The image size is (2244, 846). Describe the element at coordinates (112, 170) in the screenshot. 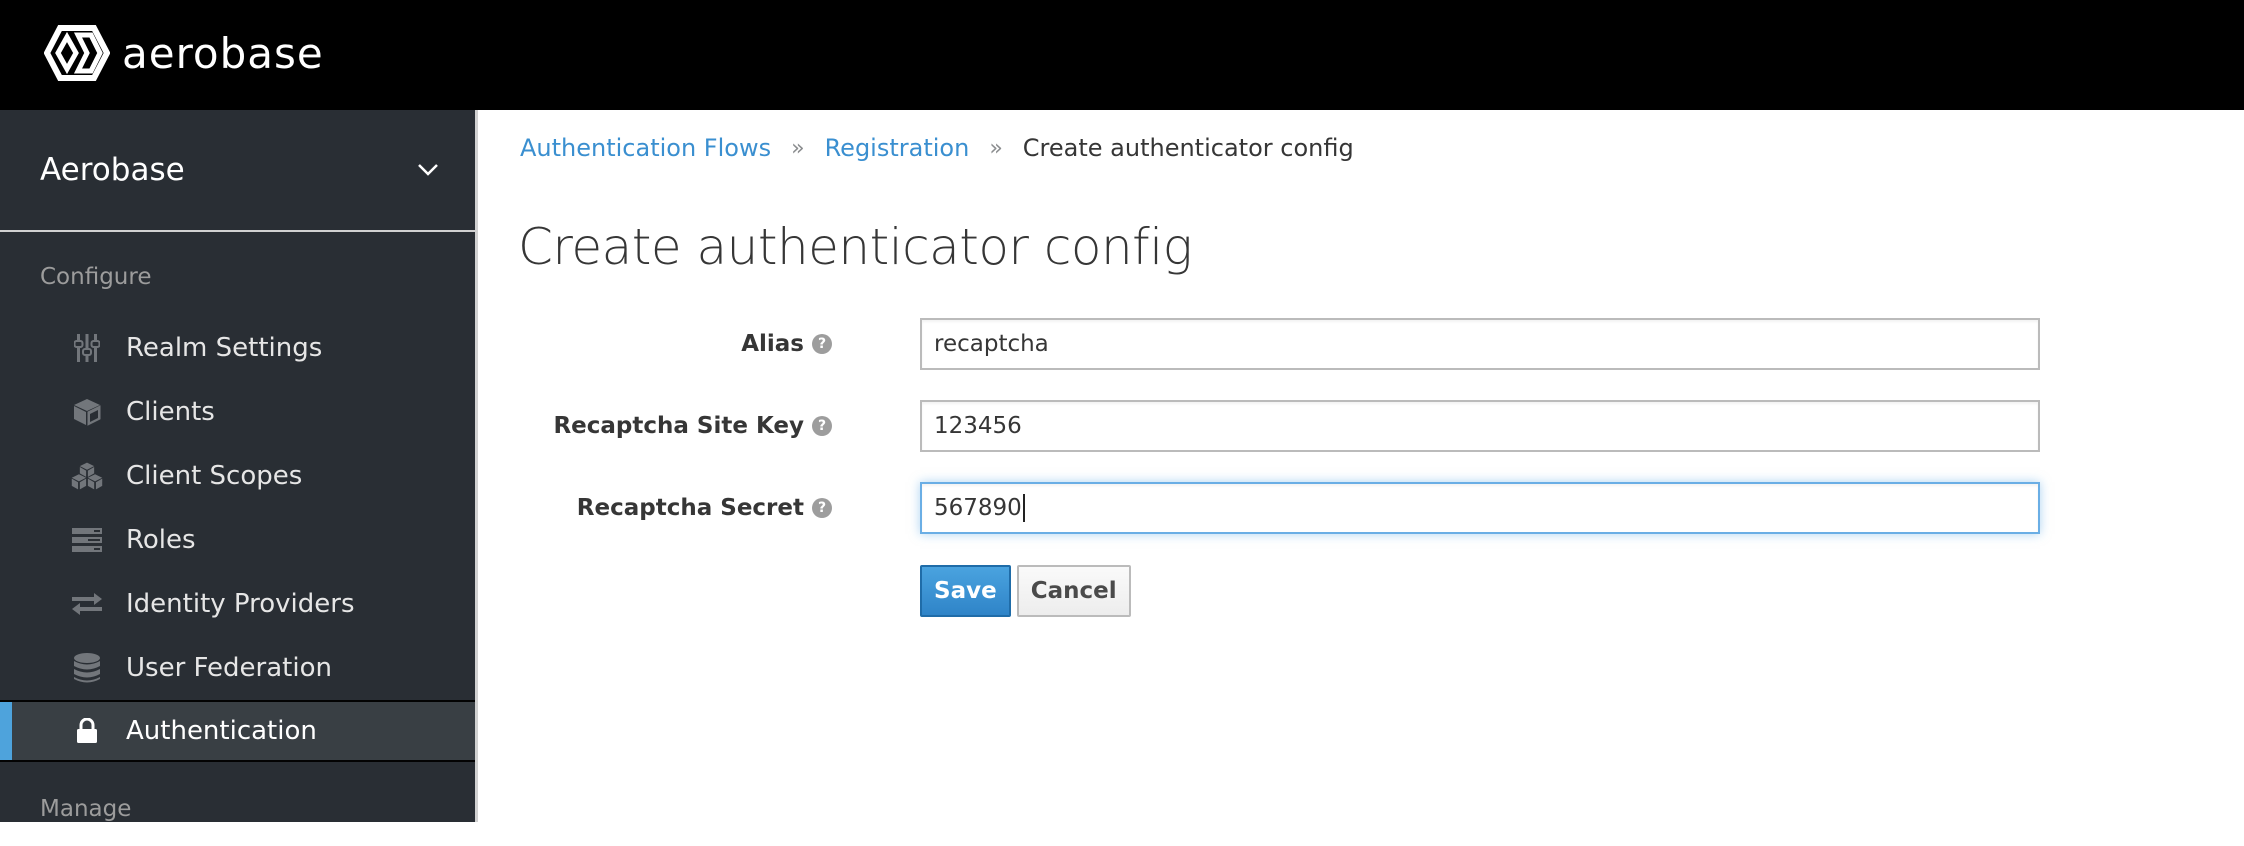

I see `realm-name: Aerobase` at that location.